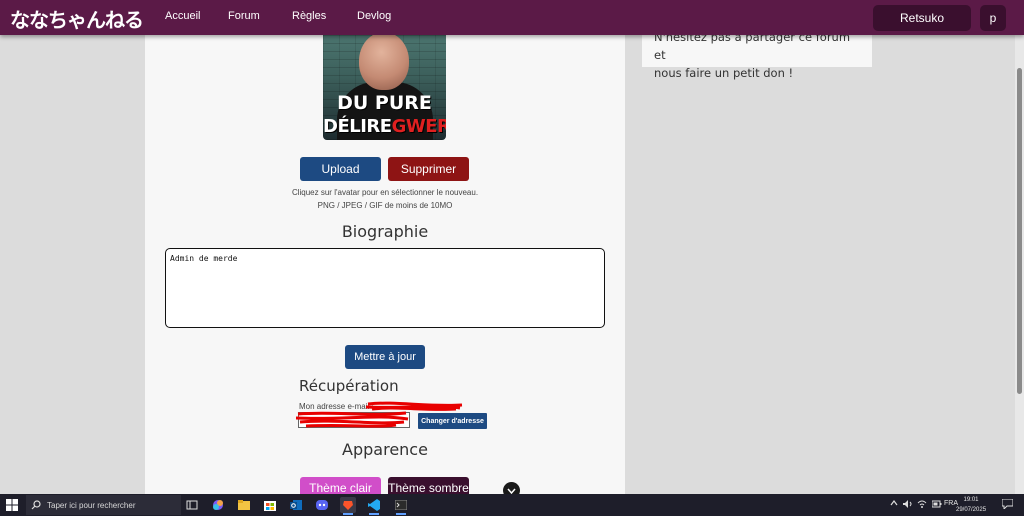  What do you see at coordinates (428, 169) in the screenshot?
I see `delete-avatar-button: Supprimer` at bounding box center [428, 169].